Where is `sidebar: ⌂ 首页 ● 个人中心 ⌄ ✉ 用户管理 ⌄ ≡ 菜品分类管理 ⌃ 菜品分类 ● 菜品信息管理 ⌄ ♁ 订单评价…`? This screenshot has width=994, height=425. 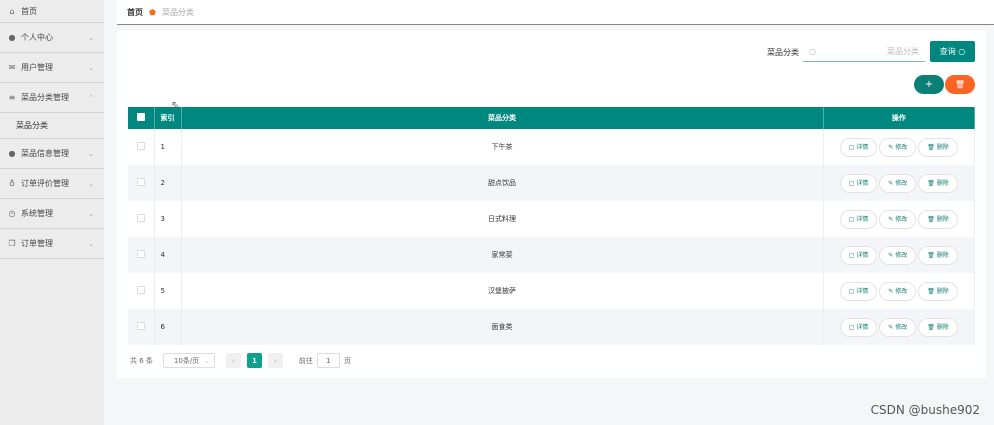
sidebar: ⌂ 首页 ● 个人中心 ⌄ ✉ 用户管理 ⌄ ≡ 菜品分类管理 ⌃ 菜品分类 ● 菜品信息管理 ⌄ ♁ 订单评价… is located at coordinates (52, 212).